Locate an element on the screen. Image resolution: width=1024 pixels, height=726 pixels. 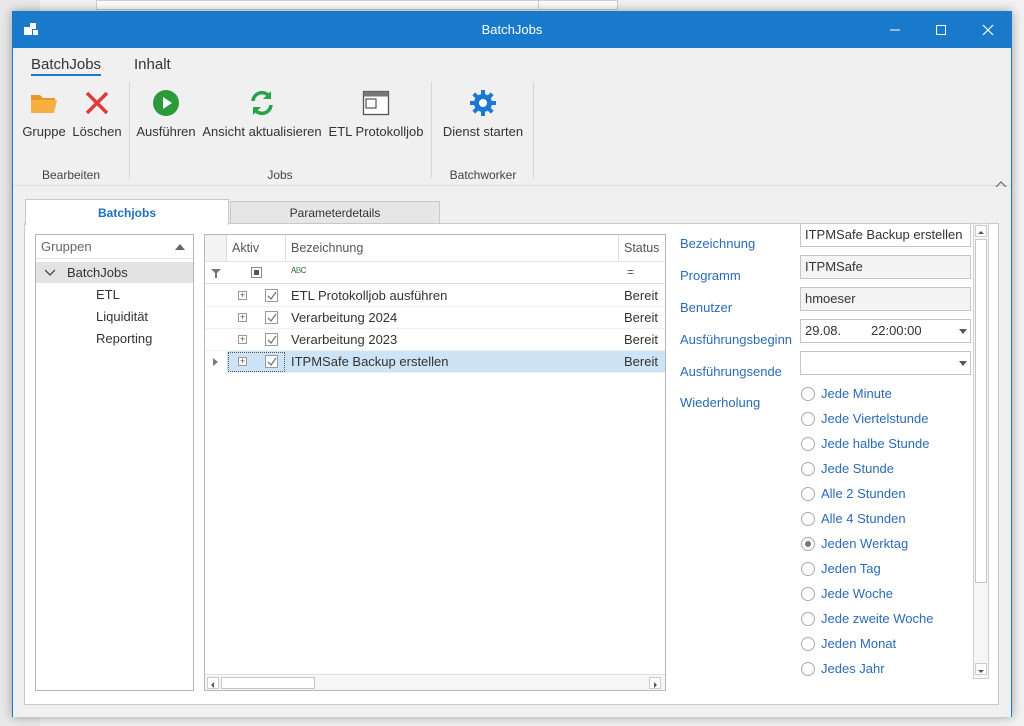
chevron-down-icon is located at coordinates (50, 272).